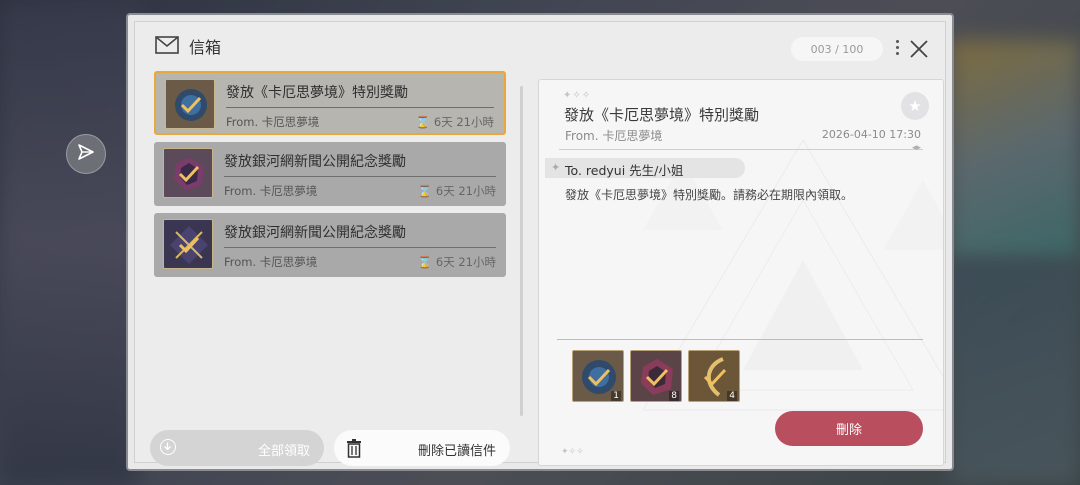  Describe the element at coordinates (168, 447) in the screenshot. I see `download-icon` at that location.